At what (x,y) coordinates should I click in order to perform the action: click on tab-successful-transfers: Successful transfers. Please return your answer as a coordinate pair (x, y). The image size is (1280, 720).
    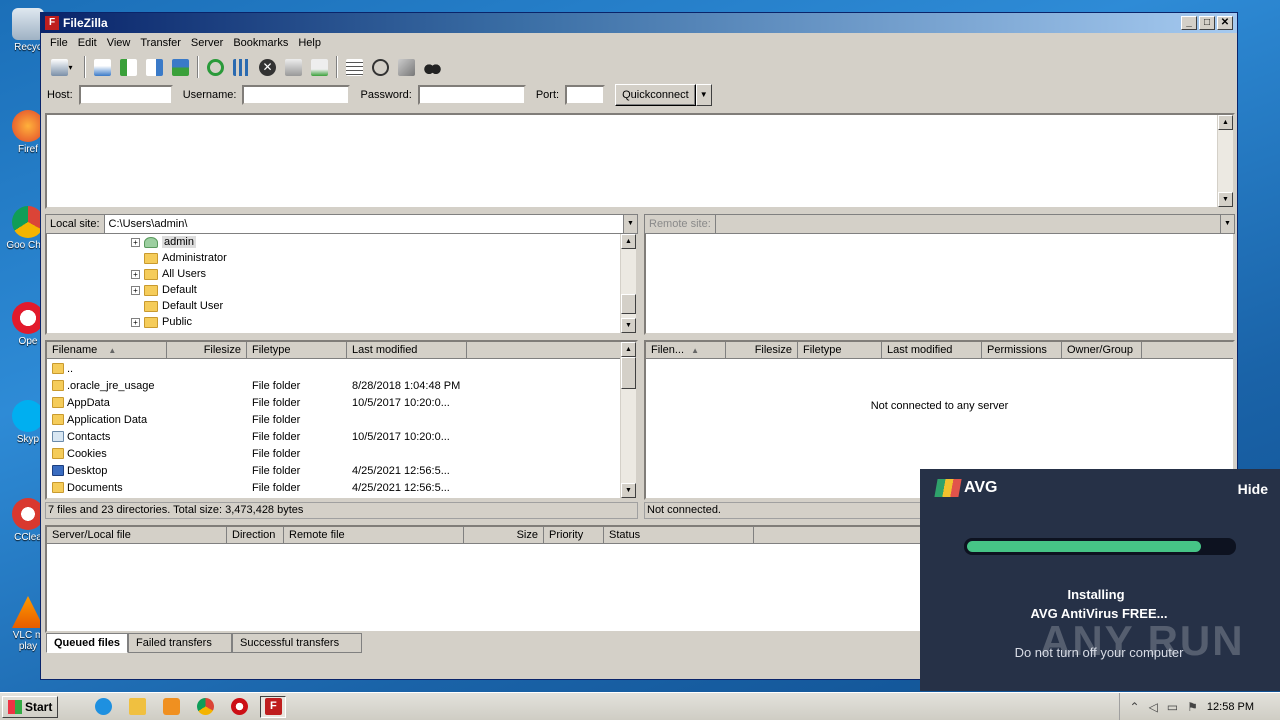
    Looking at the image, I should click on (297, 643).